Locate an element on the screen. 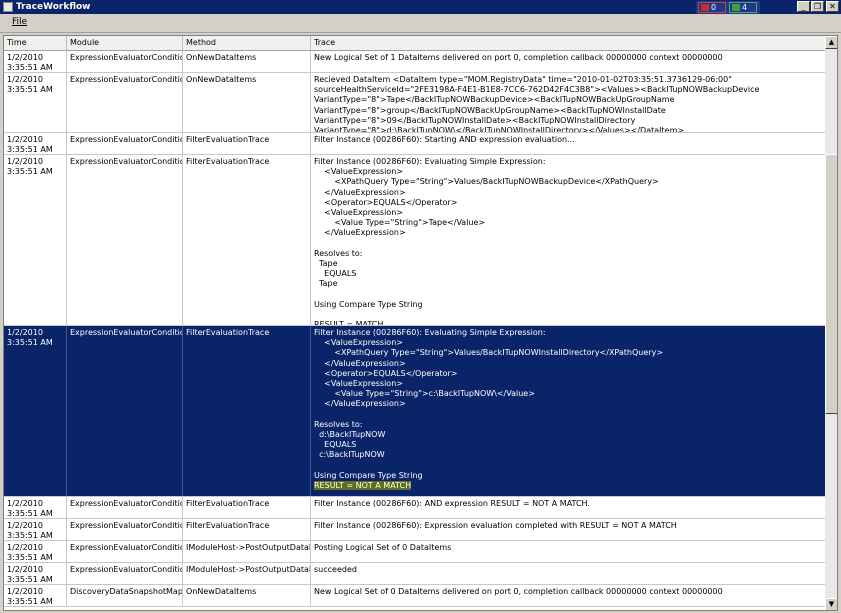 The width and height of the screenshot is (841, 613). ok-count: 4 is located at coordinates (745, 7).